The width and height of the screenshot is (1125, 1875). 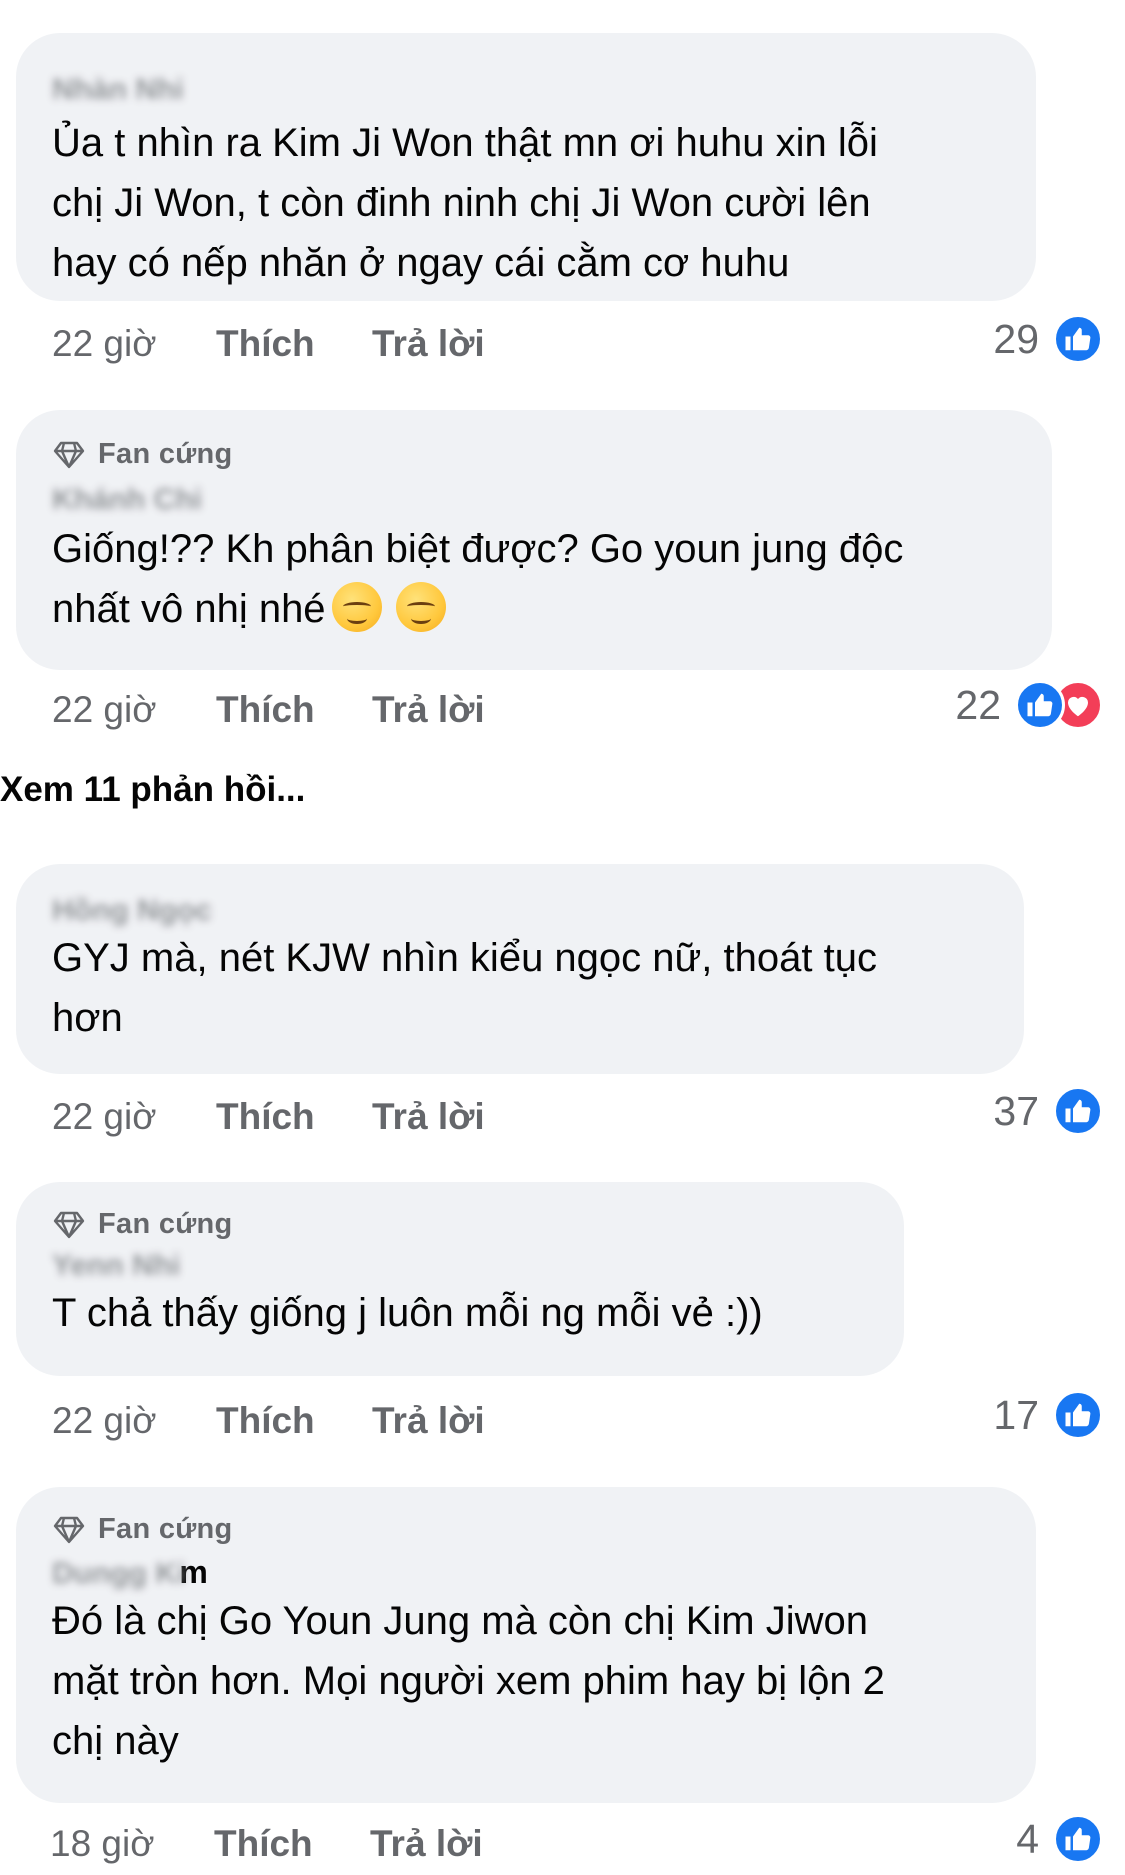 What do you see at coordinates (127, 500) in the screenshot?
I see `author-name: Khánh Chi` at bounding box center [127, 500].